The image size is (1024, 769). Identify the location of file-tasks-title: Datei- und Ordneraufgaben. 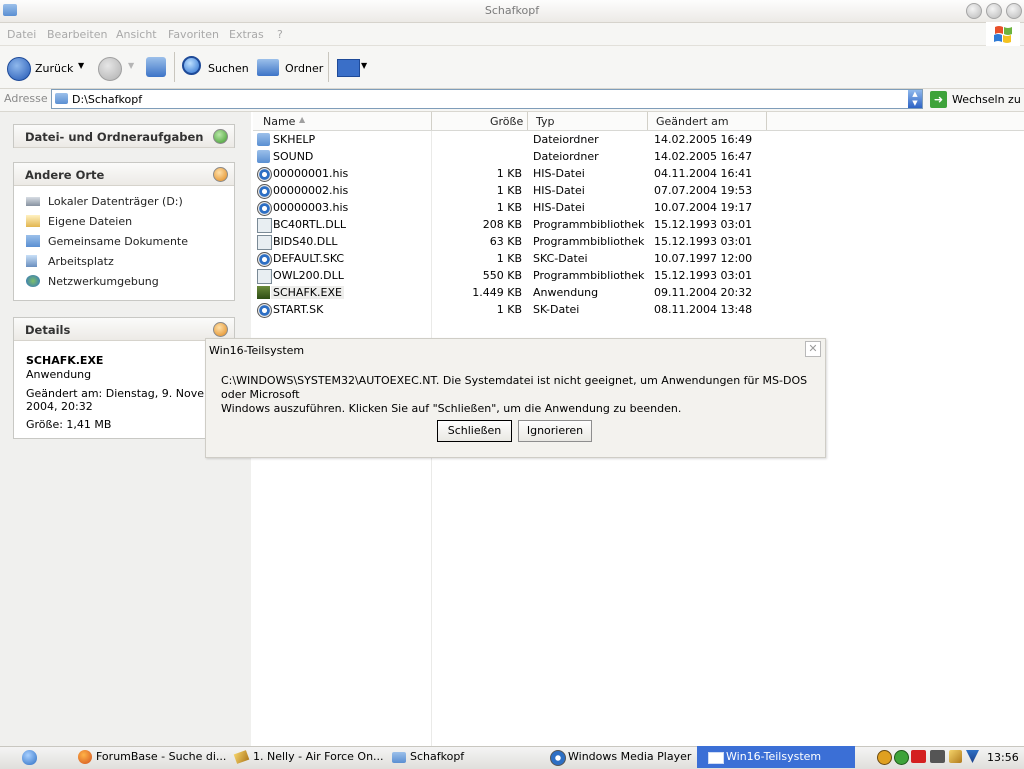
(114, 137).